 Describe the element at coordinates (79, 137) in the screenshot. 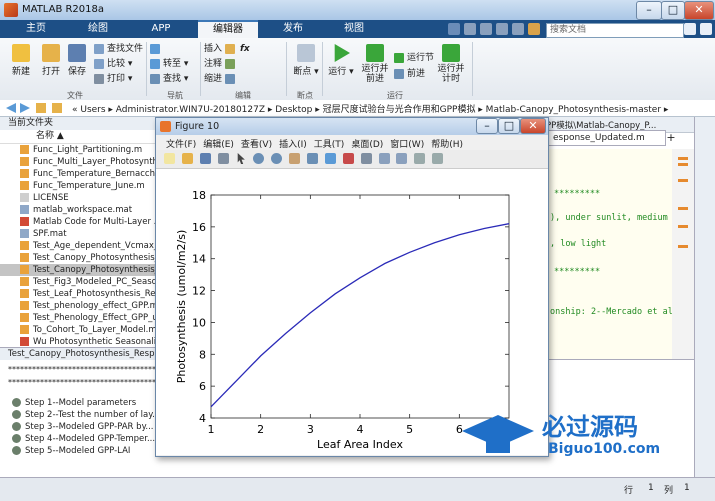

I see `name-column-header: 名称 ▲` at that location.